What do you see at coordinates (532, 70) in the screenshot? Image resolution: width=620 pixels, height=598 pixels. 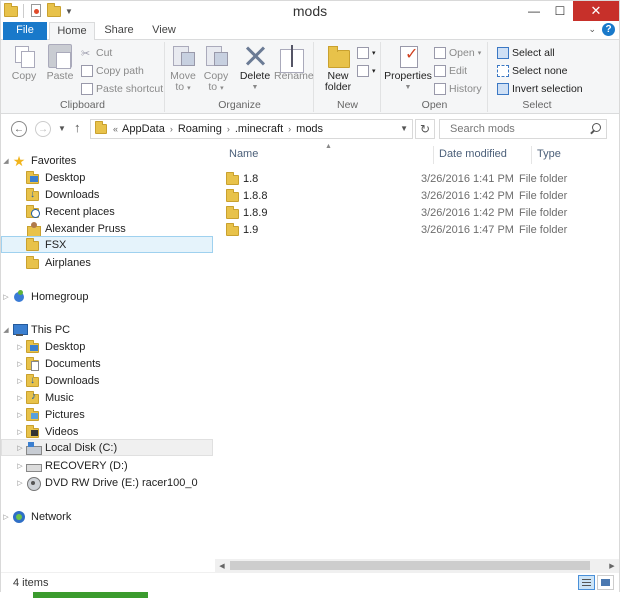 I see `select-none-button: Select none` at bounding box center [532, 70].